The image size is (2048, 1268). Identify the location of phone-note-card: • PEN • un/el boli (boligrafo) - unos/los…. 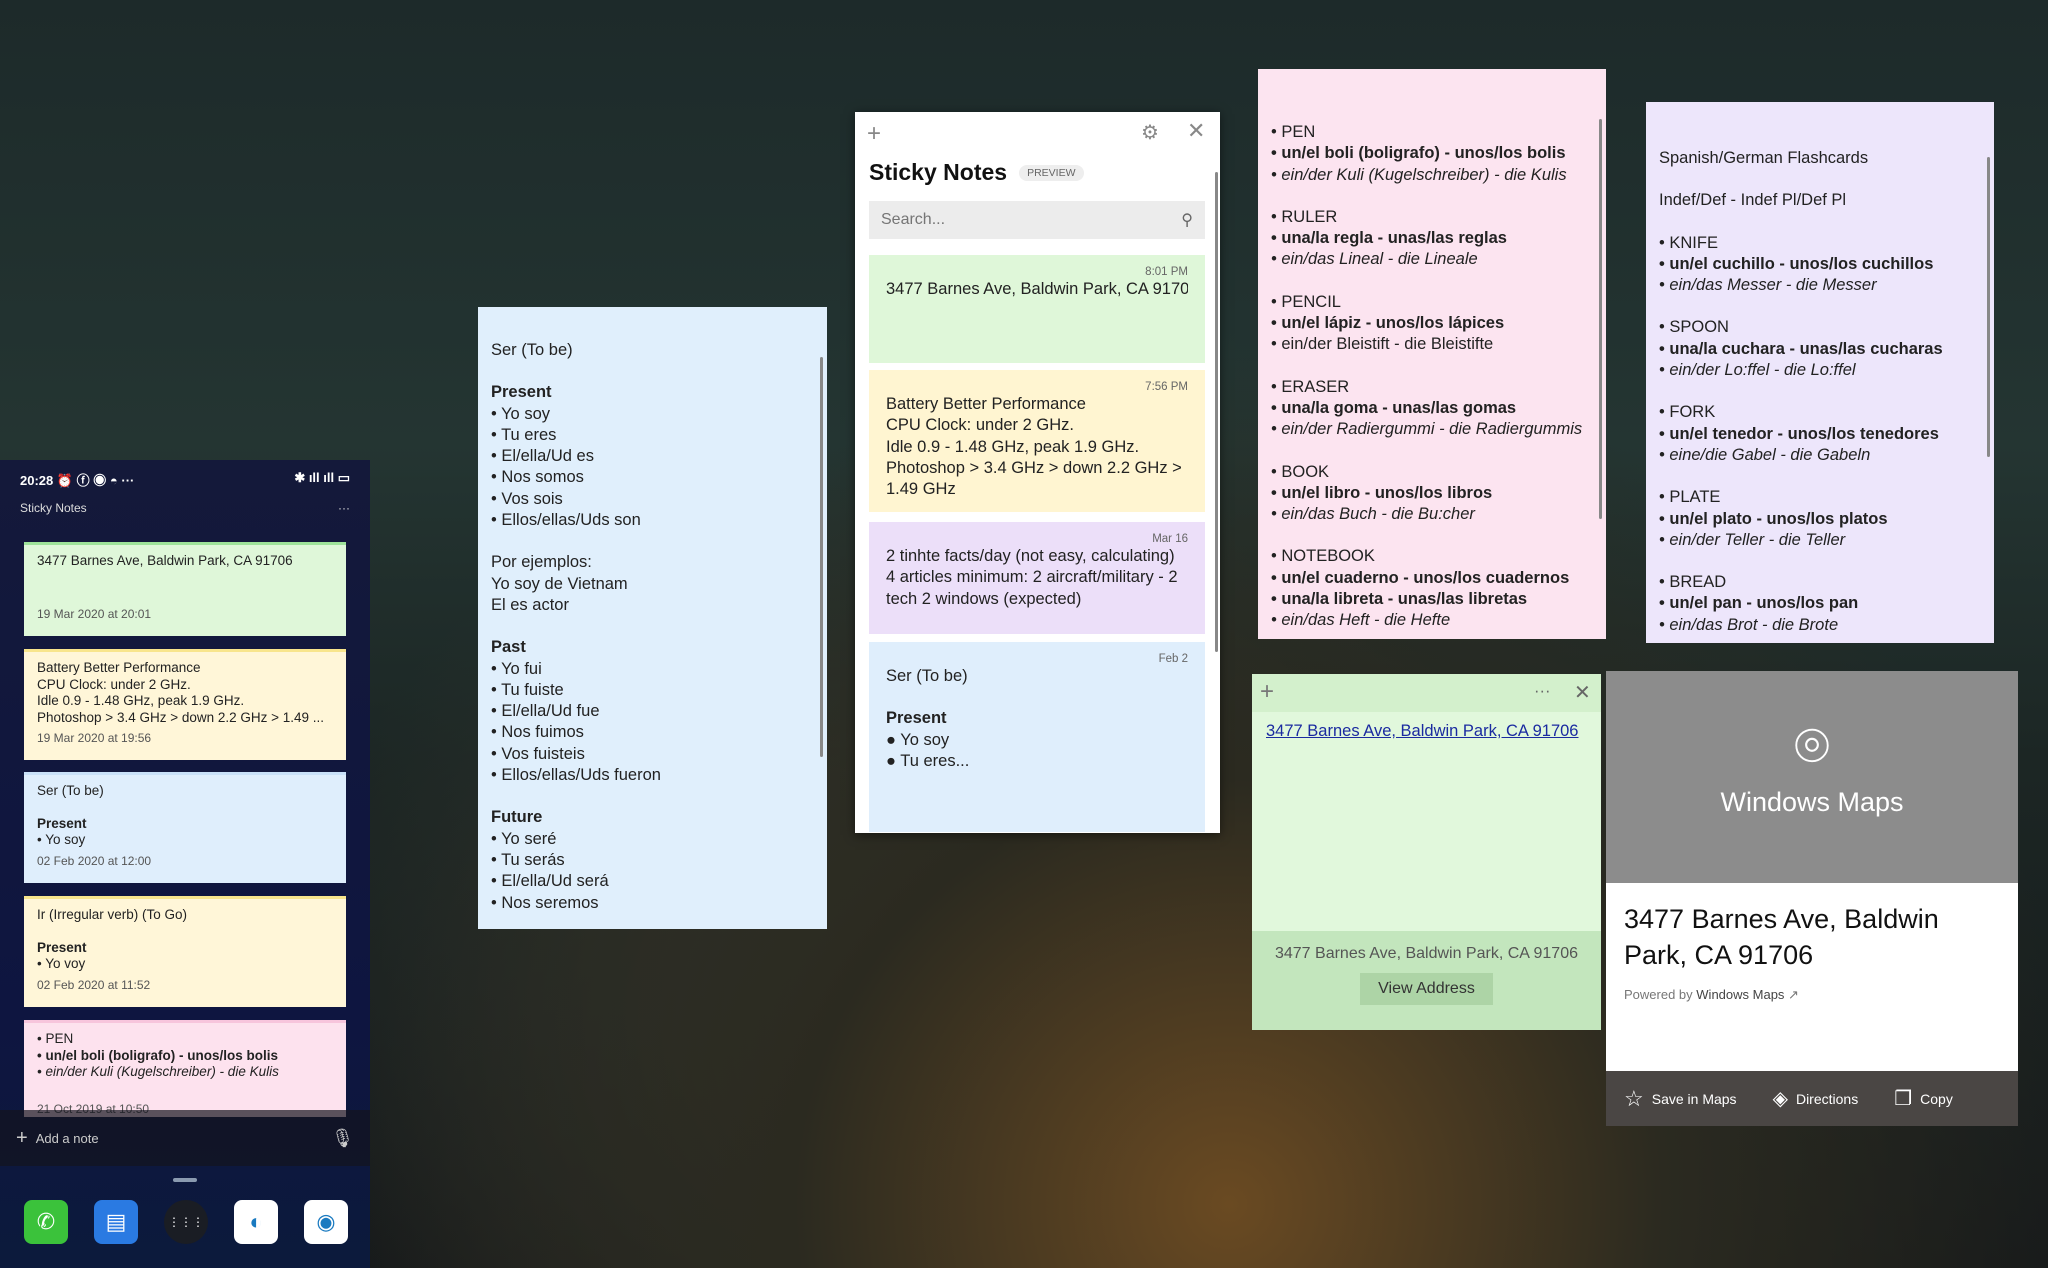
(185, 1068).